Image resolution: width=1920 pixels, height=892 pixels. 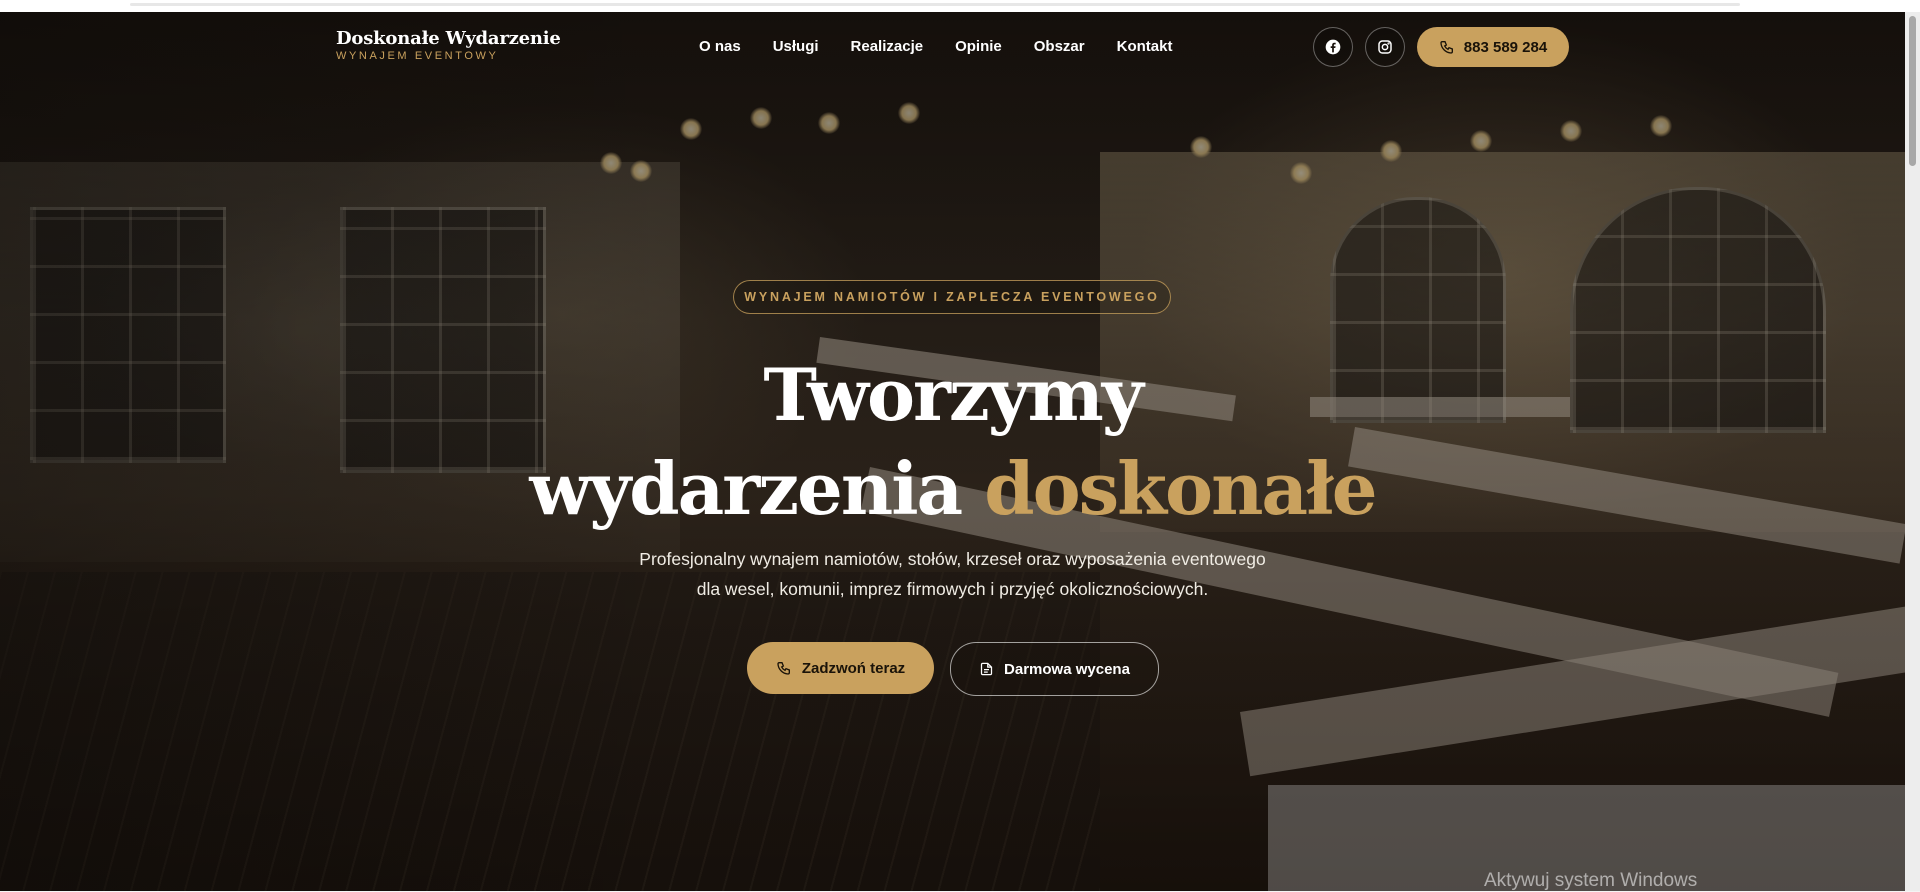 I want to click on brand-title: Doskonałe Wydarzenie, so click(x=448, y=38).